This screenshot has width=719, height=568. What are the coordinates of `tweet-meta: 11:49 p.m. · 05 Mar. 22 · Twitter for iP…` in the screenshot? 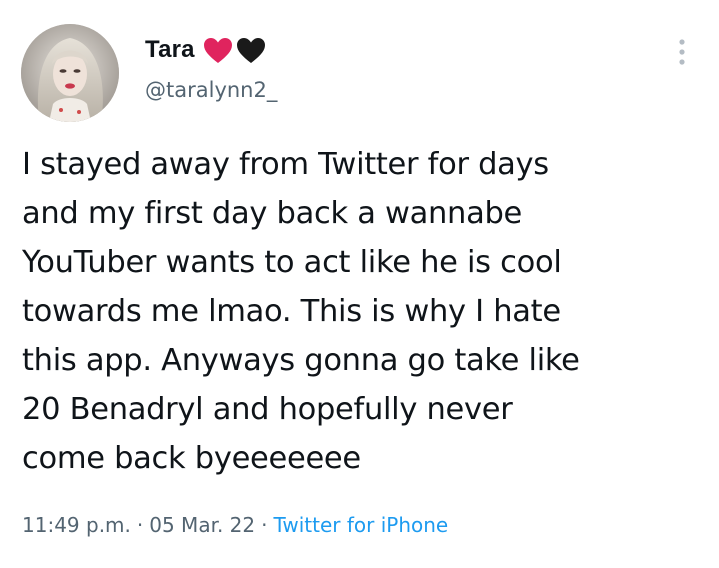 It's located at (235, 525).